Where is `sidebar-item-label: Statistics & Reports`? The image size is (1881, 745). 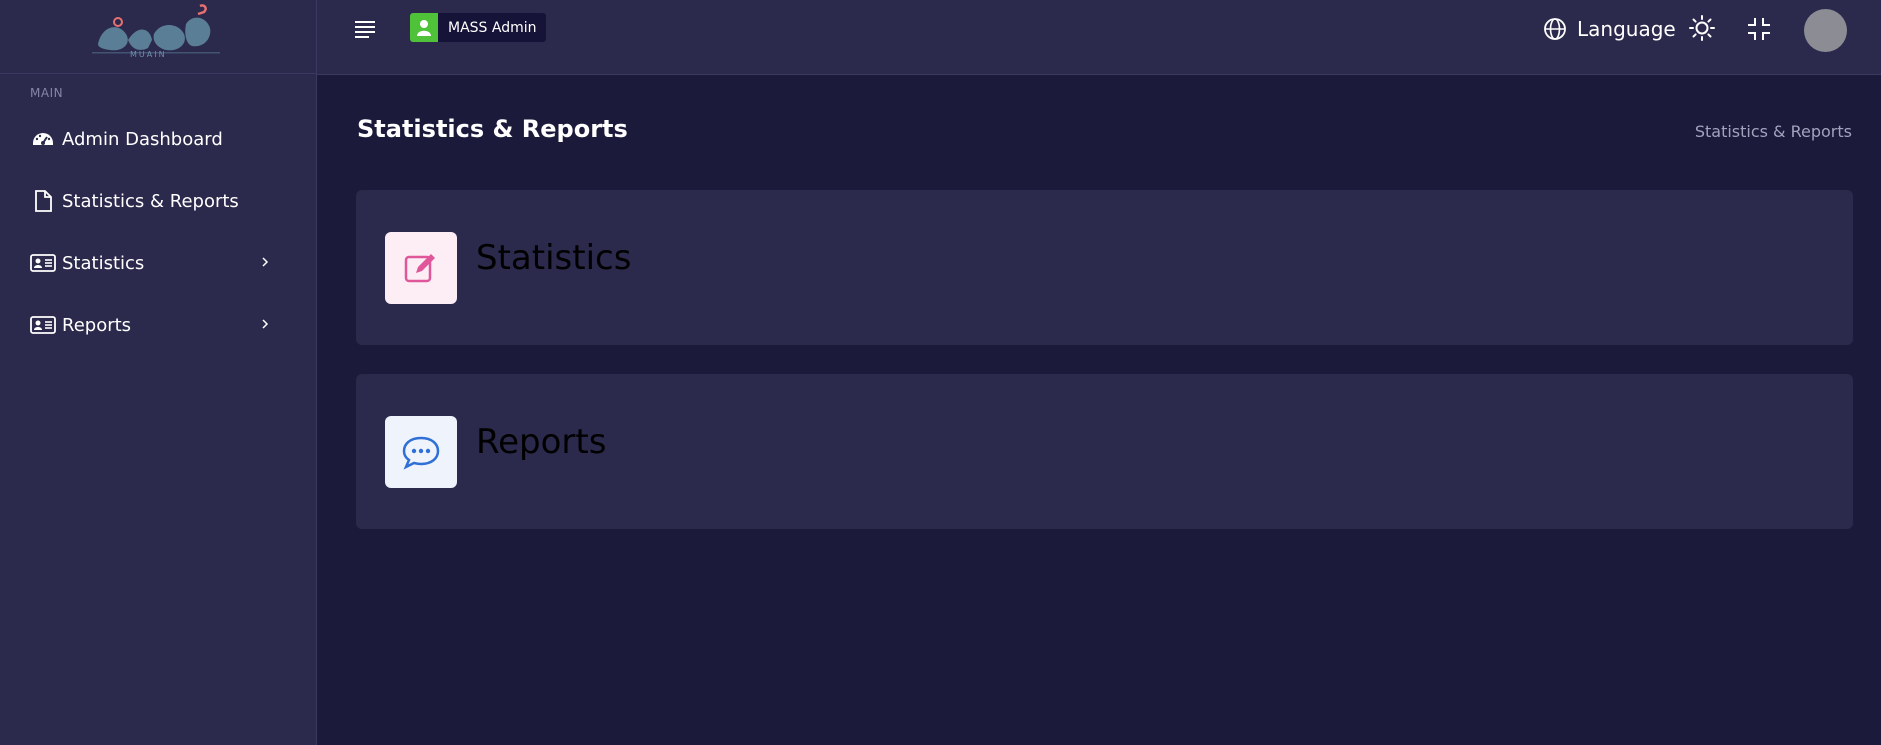
sidebar-item-label: Statistics & Reports is located at coordinates (150, 201).